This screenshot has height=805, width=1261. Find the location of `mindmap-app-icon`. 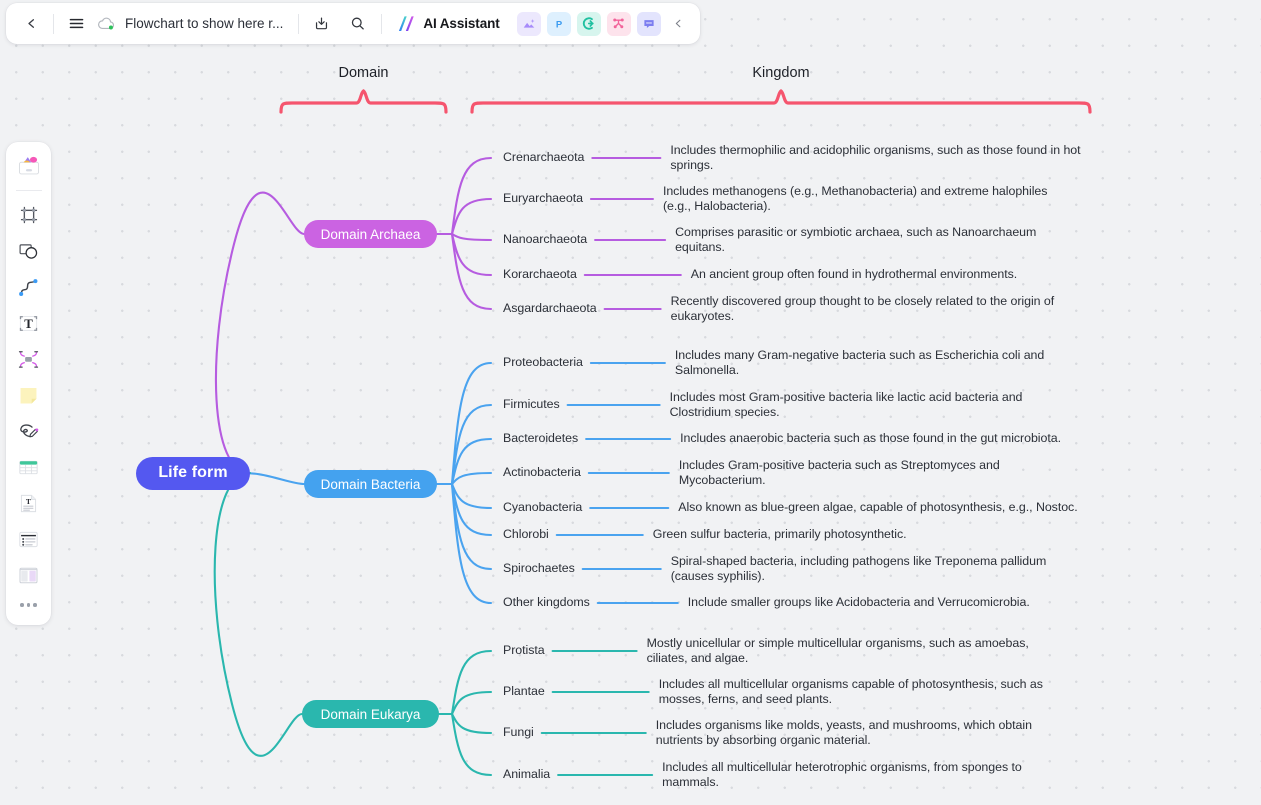

mindmap-app-icon is located at coordinates (588, 23).